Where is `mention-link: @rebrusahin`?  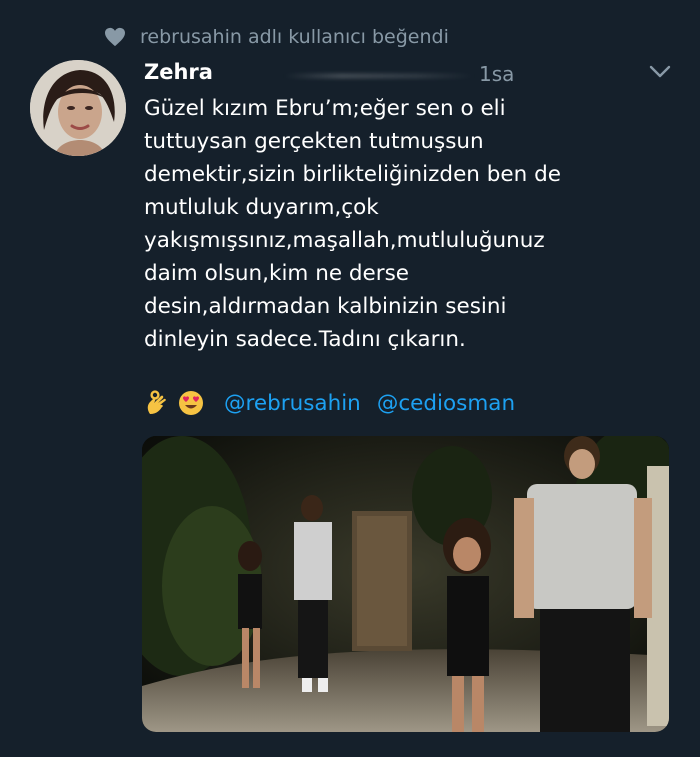
mention-link: @rebrusahin is located at coordinates (292, 403).